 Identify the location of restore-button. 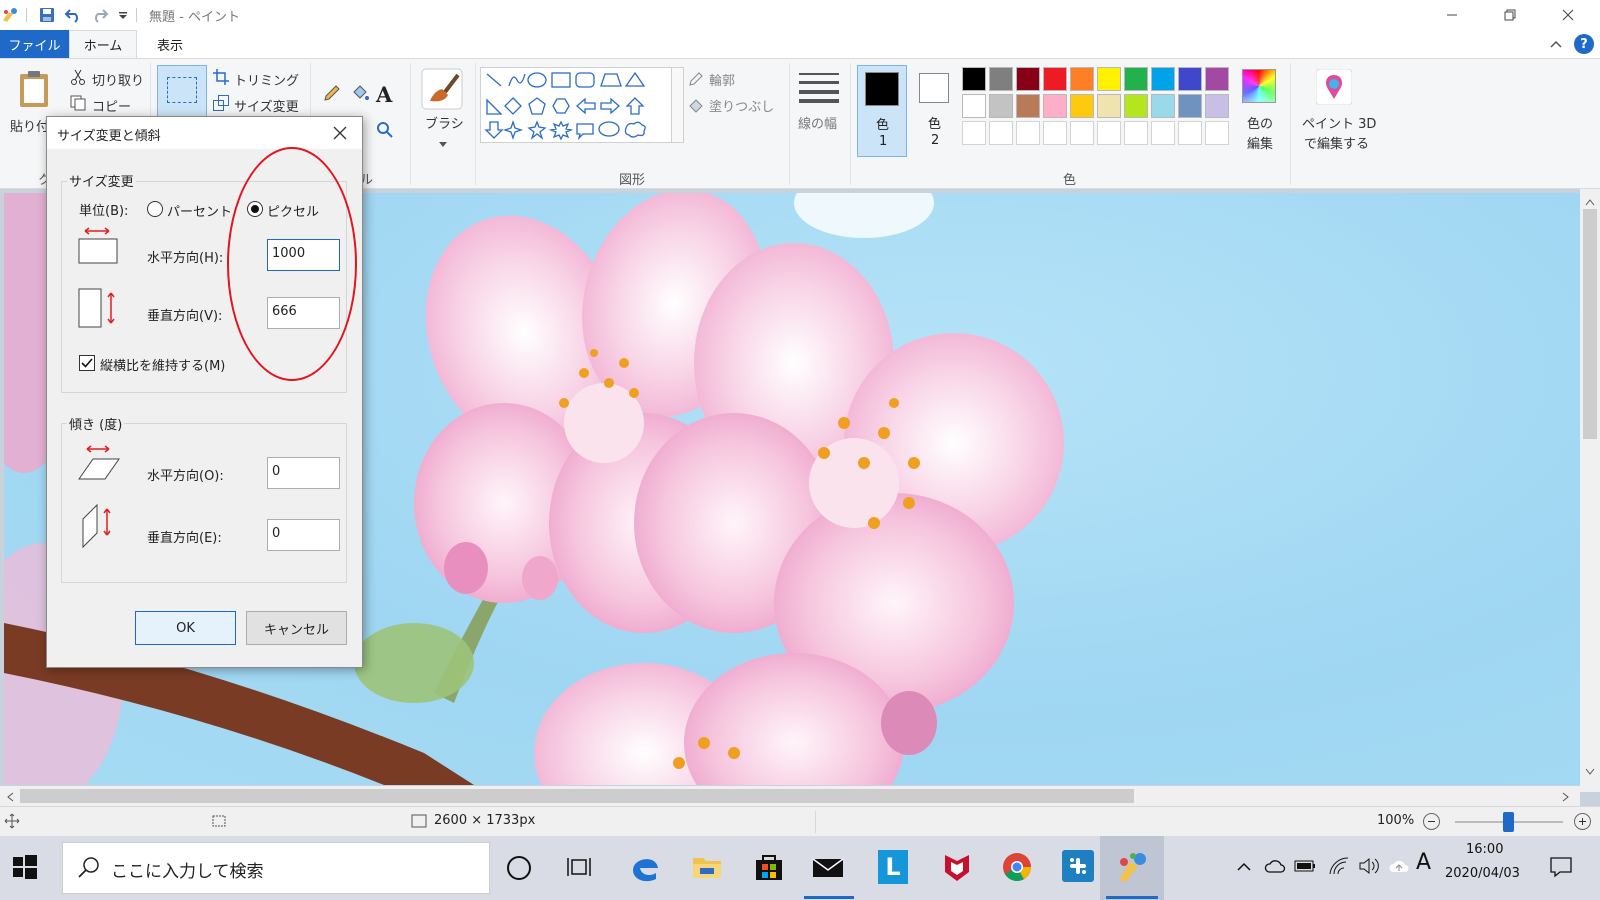
(1510, 15).